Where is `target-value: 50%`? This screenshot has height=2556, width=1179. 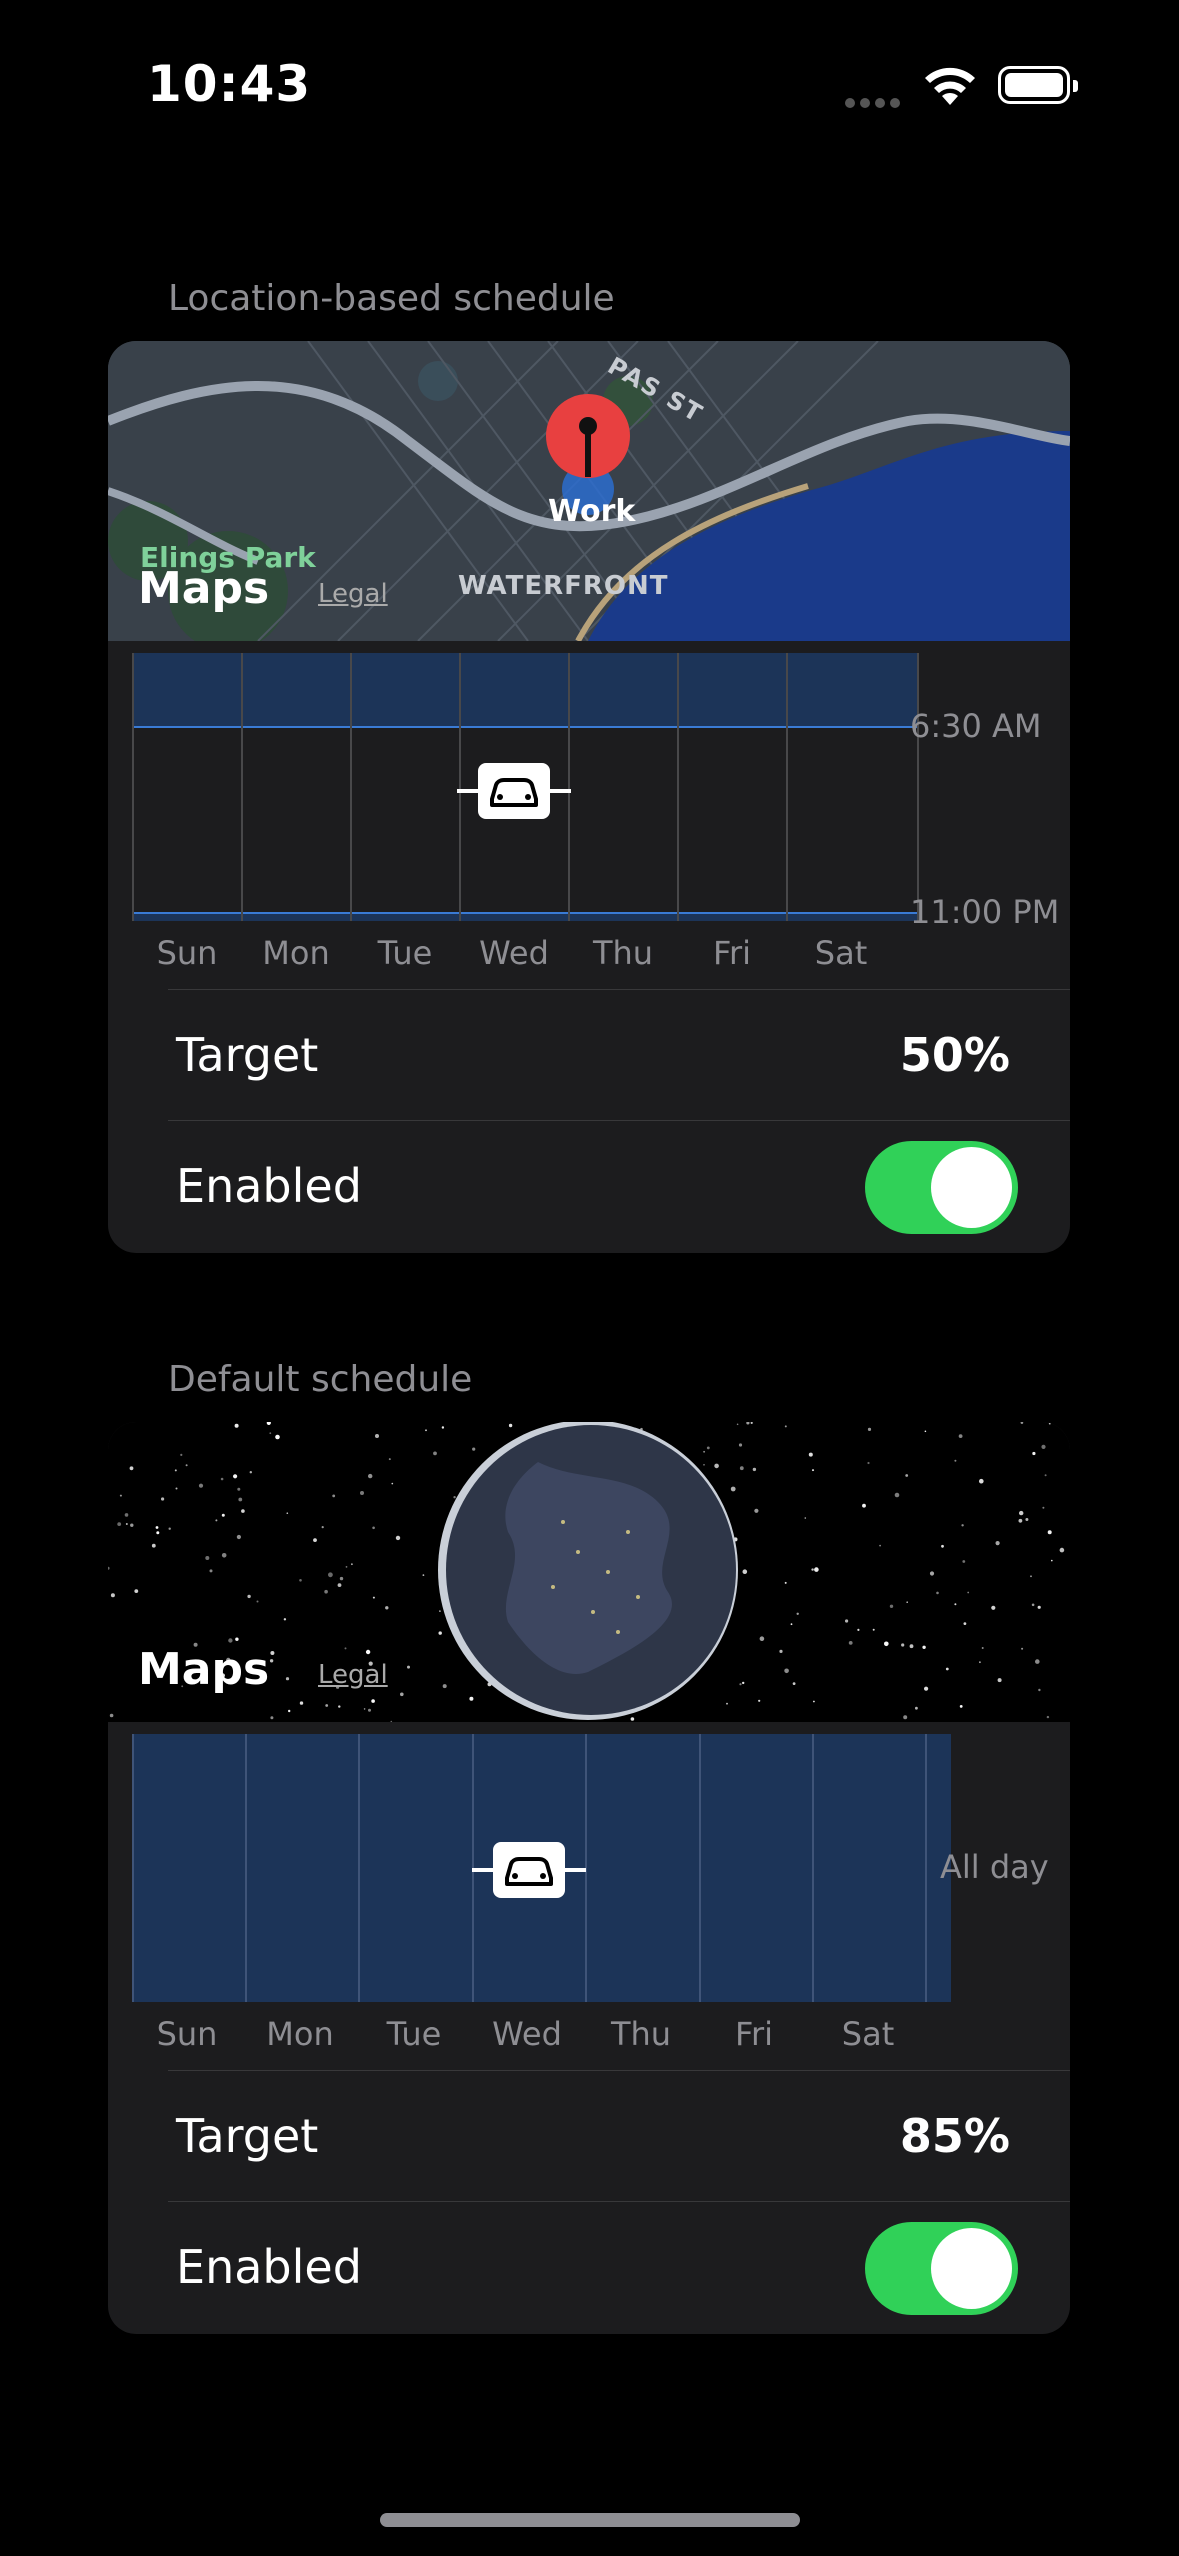
target-value: 50% is located at coordinates (954, 1055).